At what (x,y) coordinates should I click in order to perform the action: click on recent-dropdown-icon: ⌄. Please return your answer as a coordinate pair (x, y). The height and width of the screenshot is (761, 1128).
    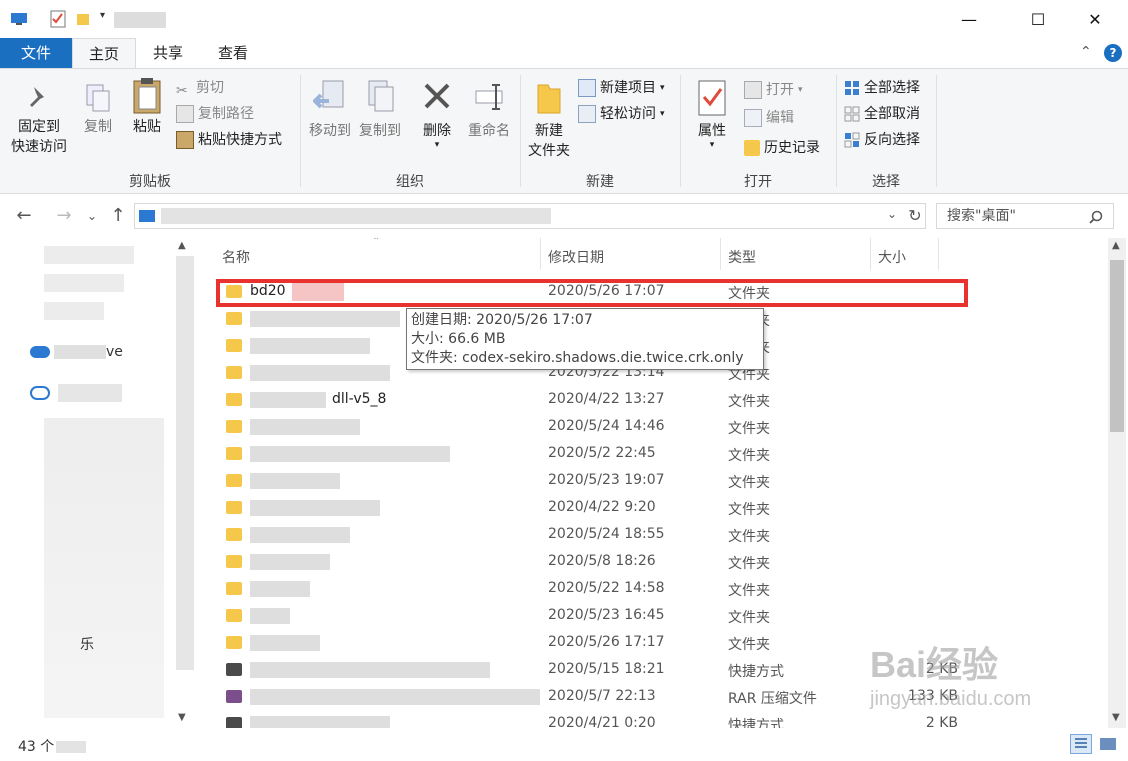
    Looking at the image, I should click on (92, 216).